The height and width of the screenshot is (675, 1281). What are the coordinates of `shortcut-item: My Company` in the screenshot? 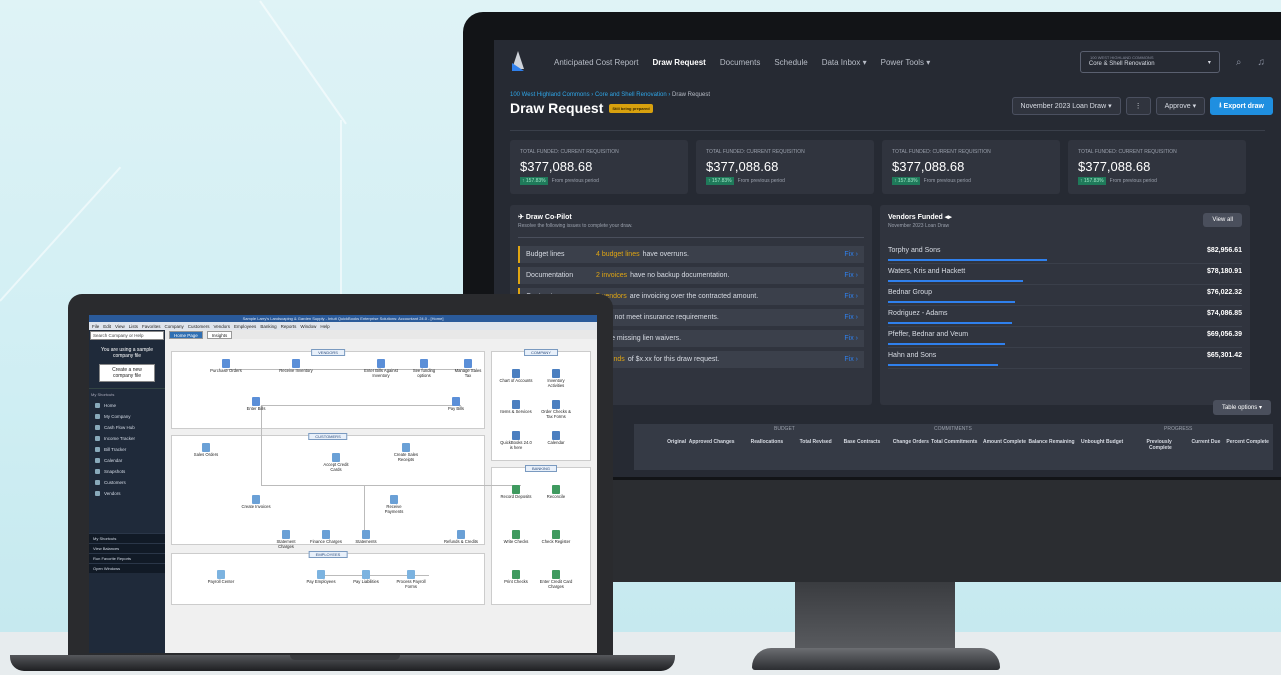 It's located at (127, 416).